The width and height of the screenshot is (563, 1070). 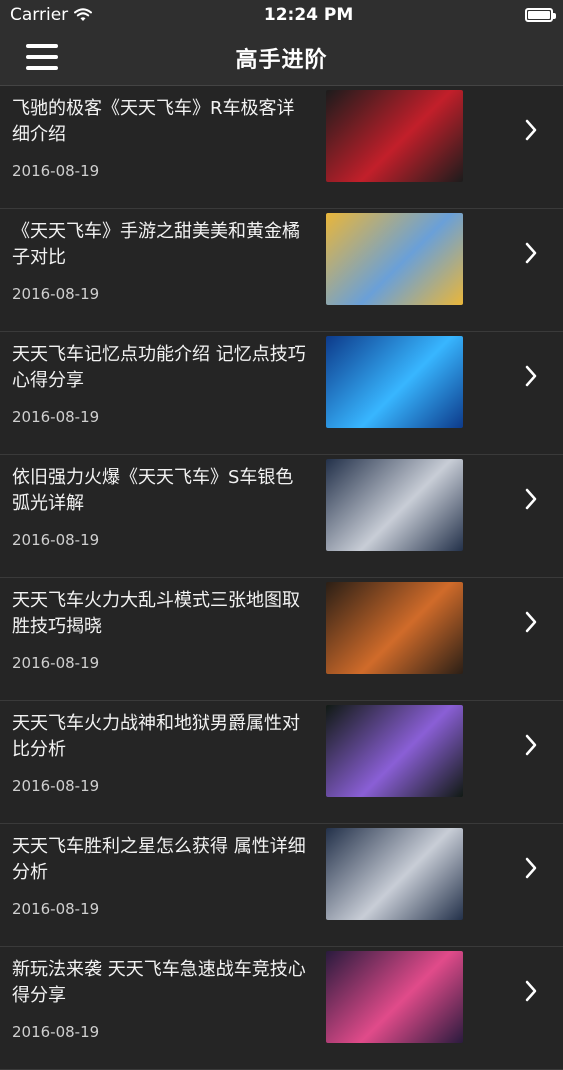 I want to click on status-time: 12:24 PM, so click(x=308, y=15).